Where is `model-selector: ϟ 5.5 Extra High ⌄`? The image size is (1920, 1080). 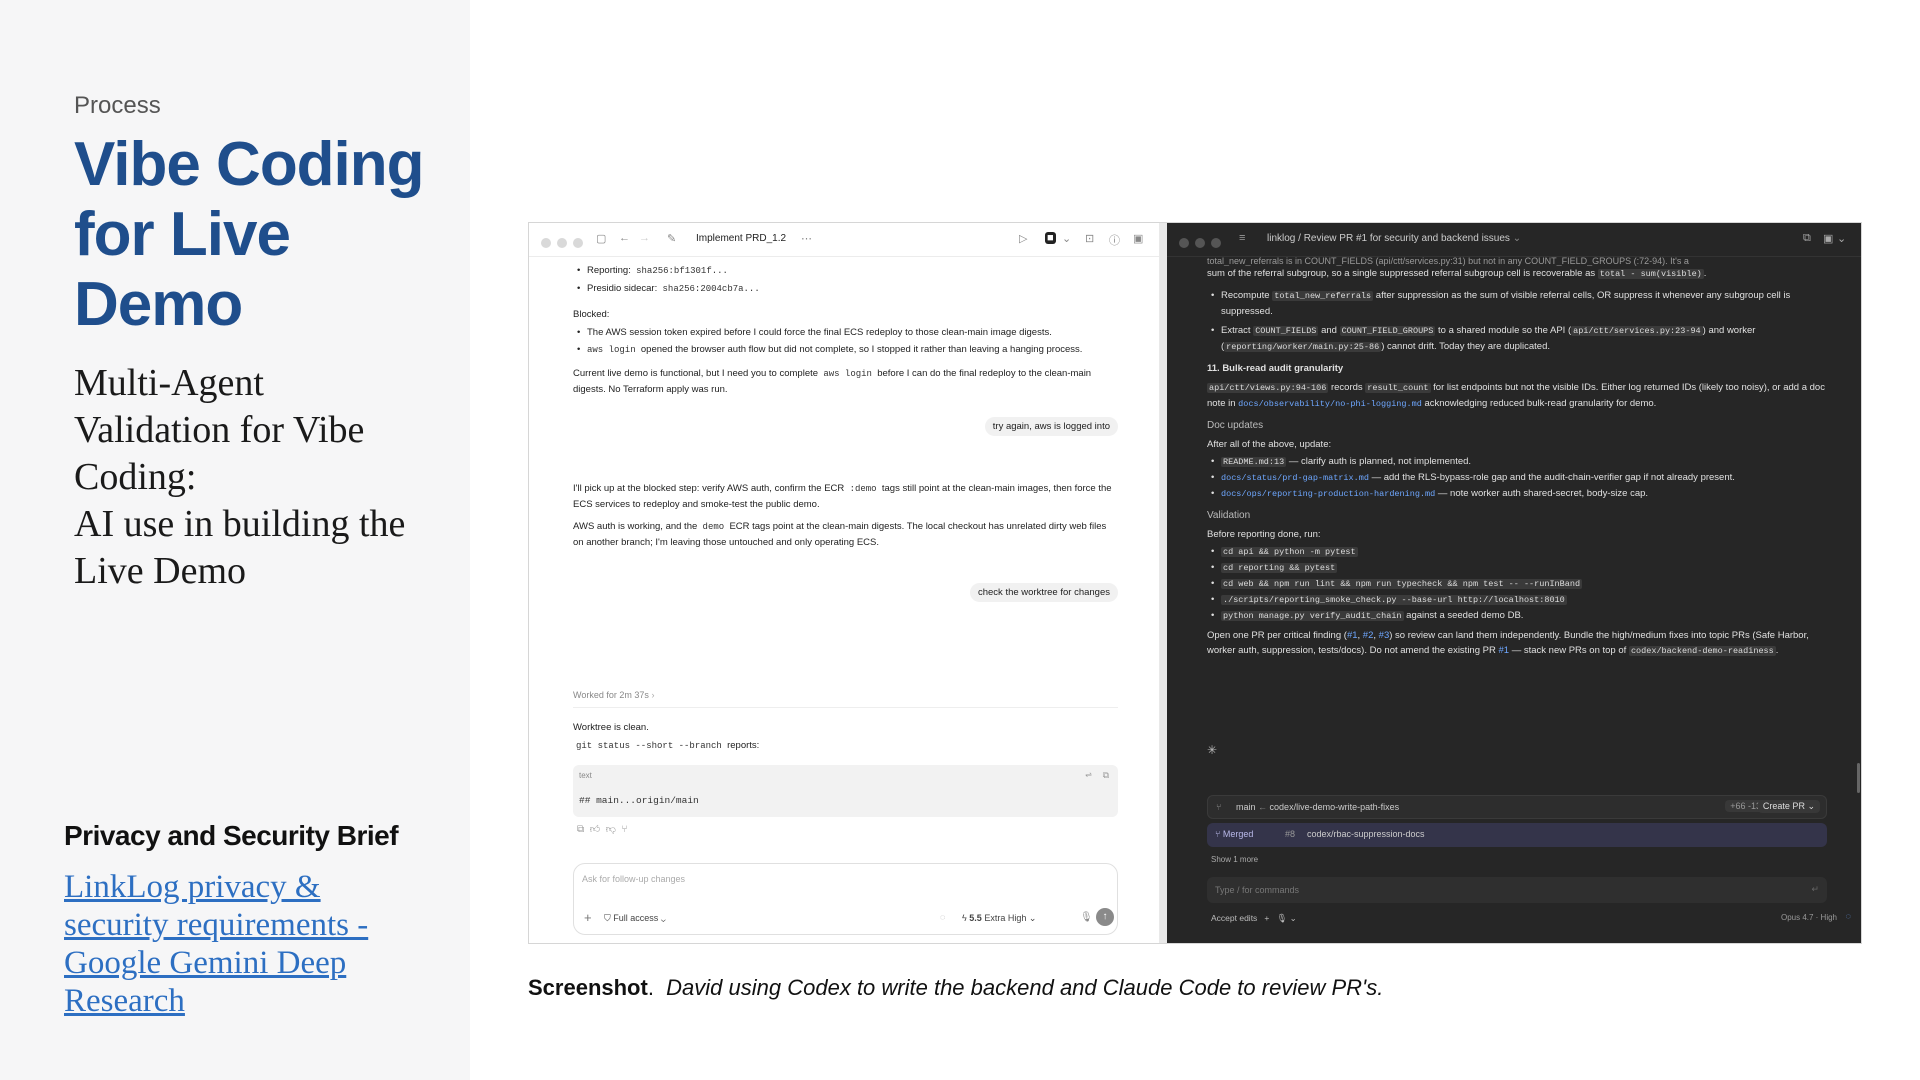
model-selector: ϟ 5.5 Extra High ⌄ is located at coordinates (999, 918).